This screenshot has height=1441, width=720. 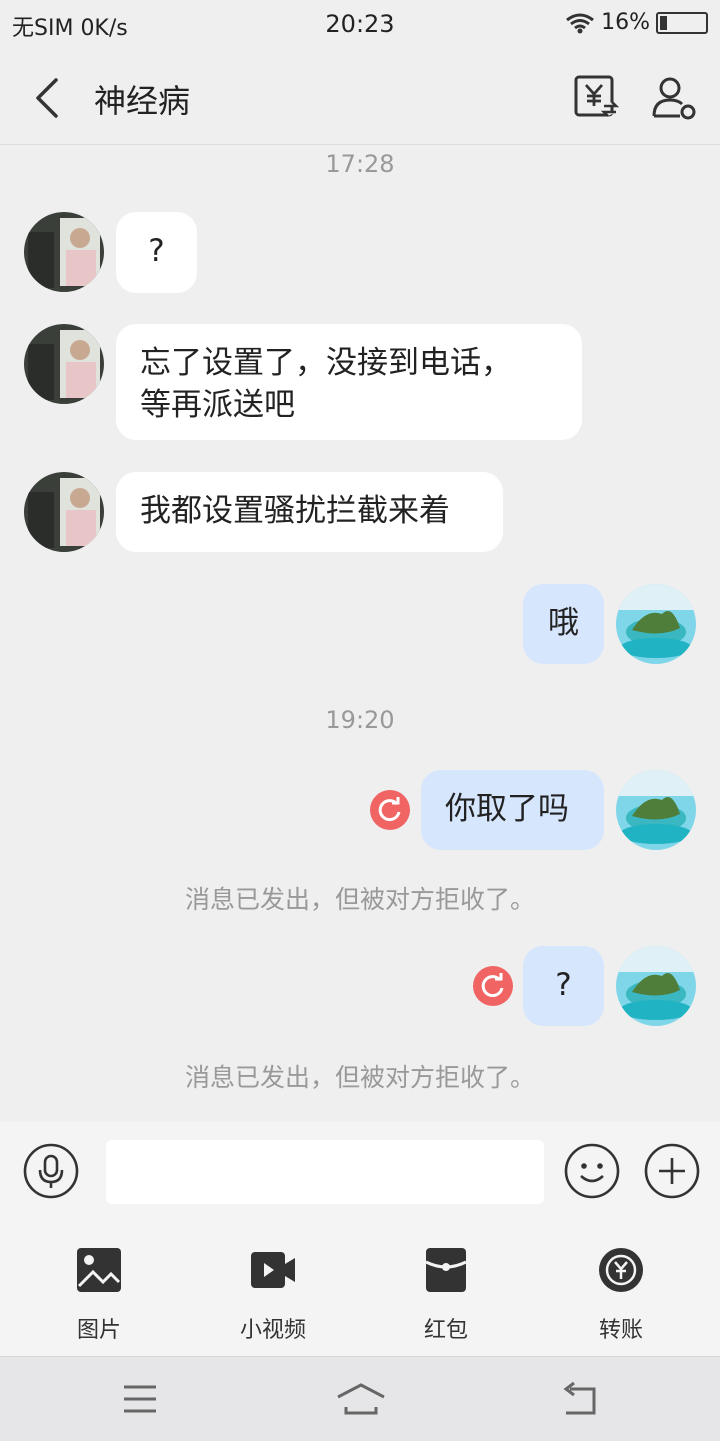 I want to click on message-bubble: 哦, so click(x=563, y=624).